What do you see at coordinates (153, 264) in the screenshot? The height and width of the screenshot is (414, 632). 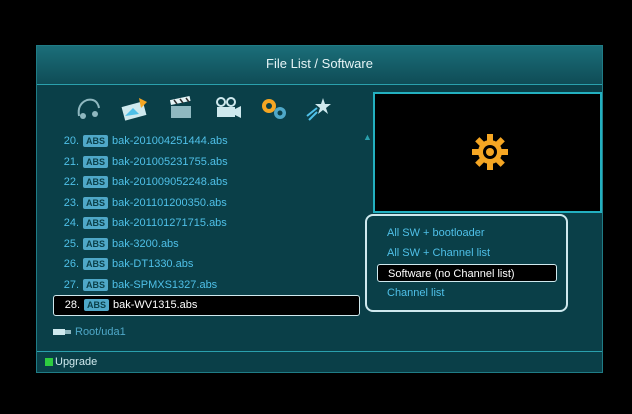 I see `file-name: bak-DT1330.abs` at bounding box center [153, 264].